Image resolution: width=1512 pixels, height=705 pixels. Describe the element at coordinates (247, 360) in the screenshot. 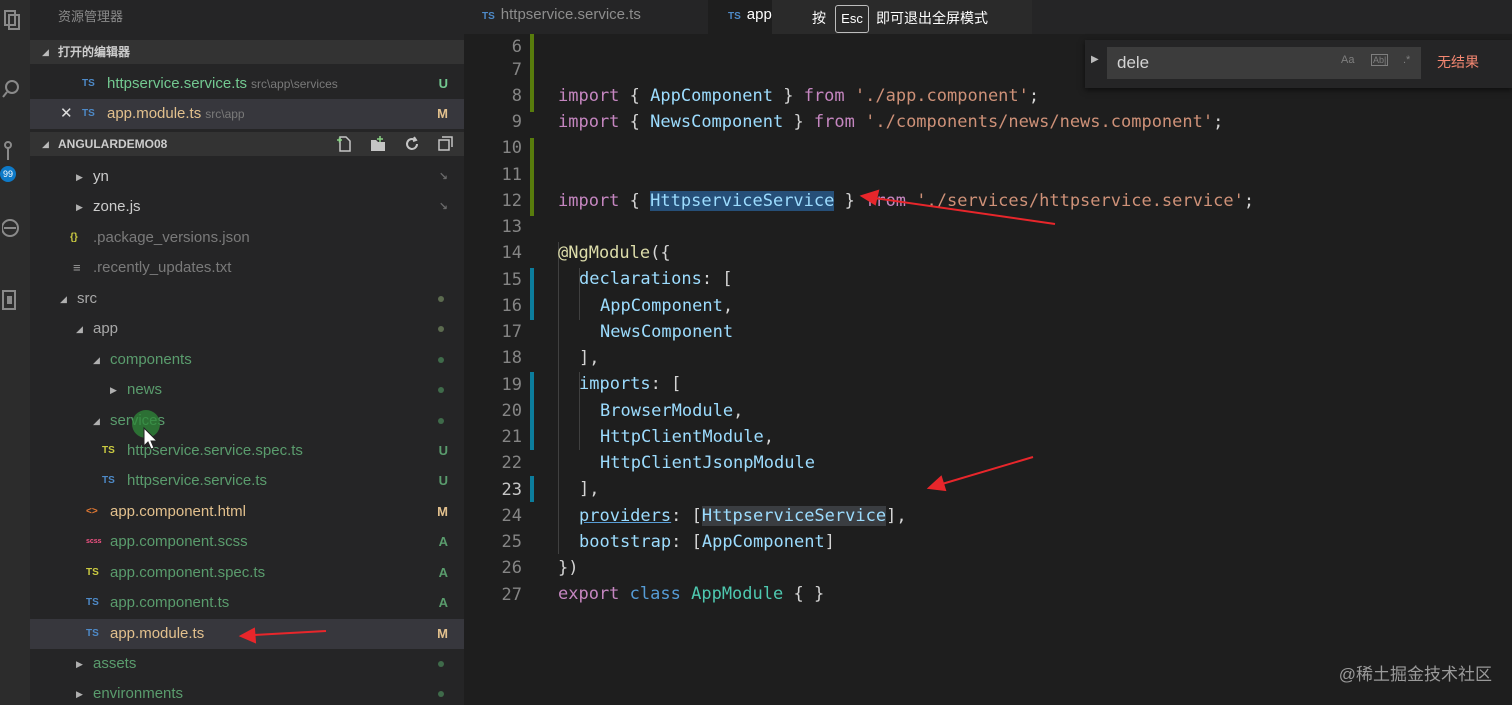

I see `tree-folder: ◢ components` at that location.